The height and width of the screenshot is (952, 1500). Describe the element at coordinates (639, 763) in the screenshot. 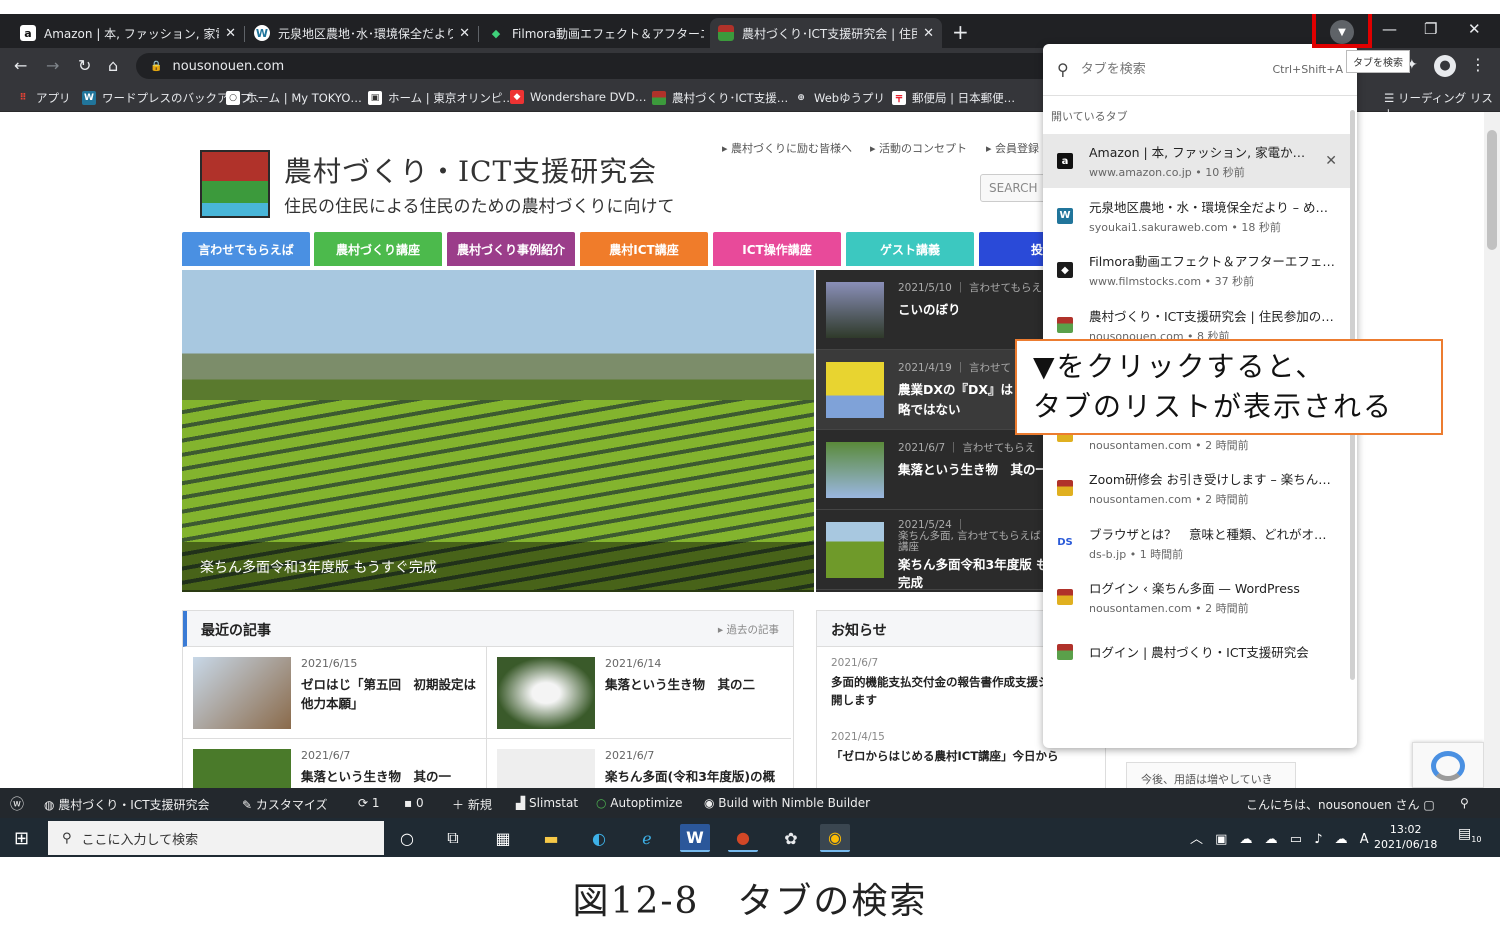

I see `post-card: 2021/6/7 楽ちん多面(令和3年度版)の概` at that location.